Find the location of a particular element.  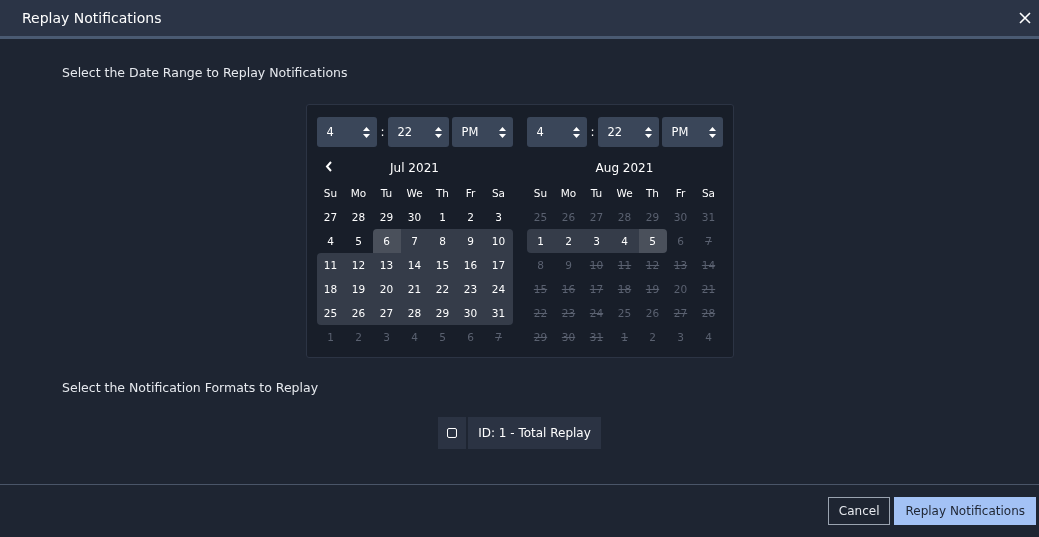

previous-month-button is located at coordinates (328, 166).